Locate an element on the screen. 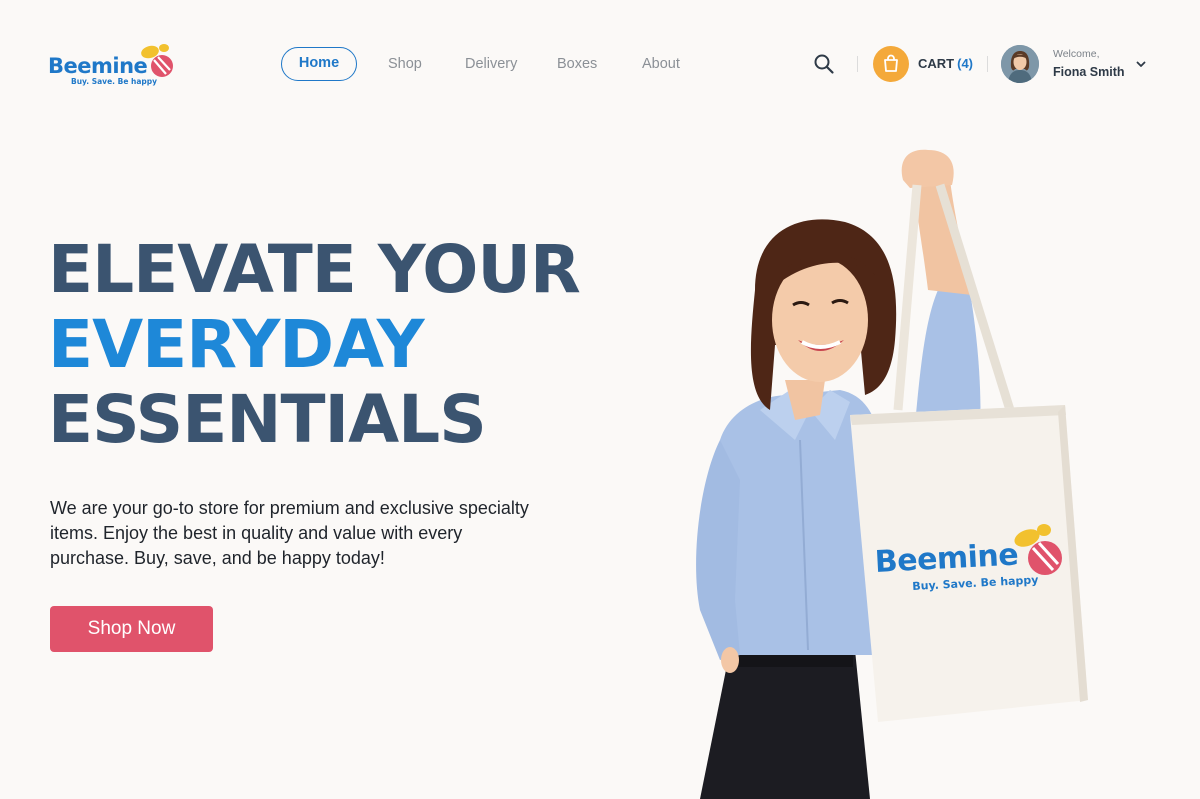 Image resolution: width=1200 pixels, height=799 pixels. brand-tagline: Buy. Save. Be happy is located at coordinates (114, 81).